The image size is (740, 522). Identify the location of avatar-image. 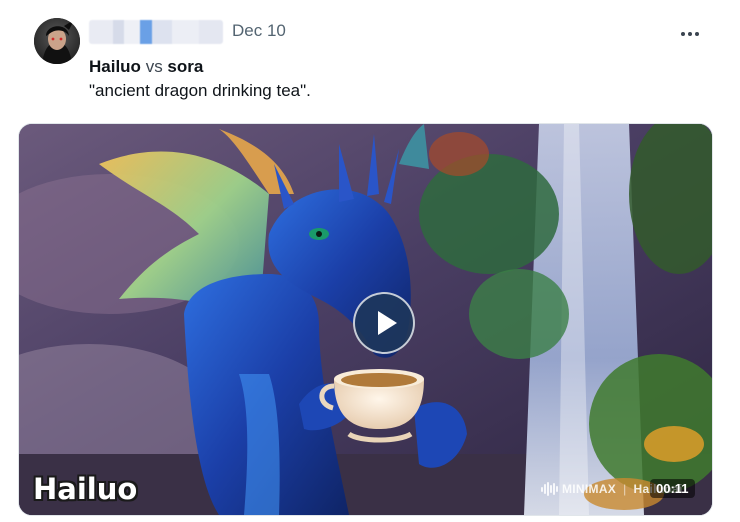
(57, 41).